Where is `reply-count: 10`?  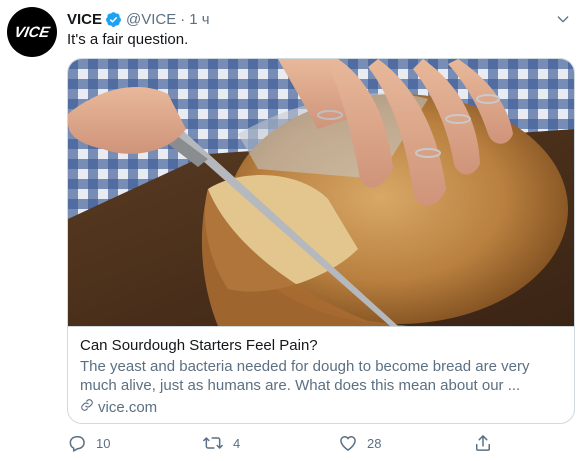
reply-count: 10 is located at coordinates (103, 443).